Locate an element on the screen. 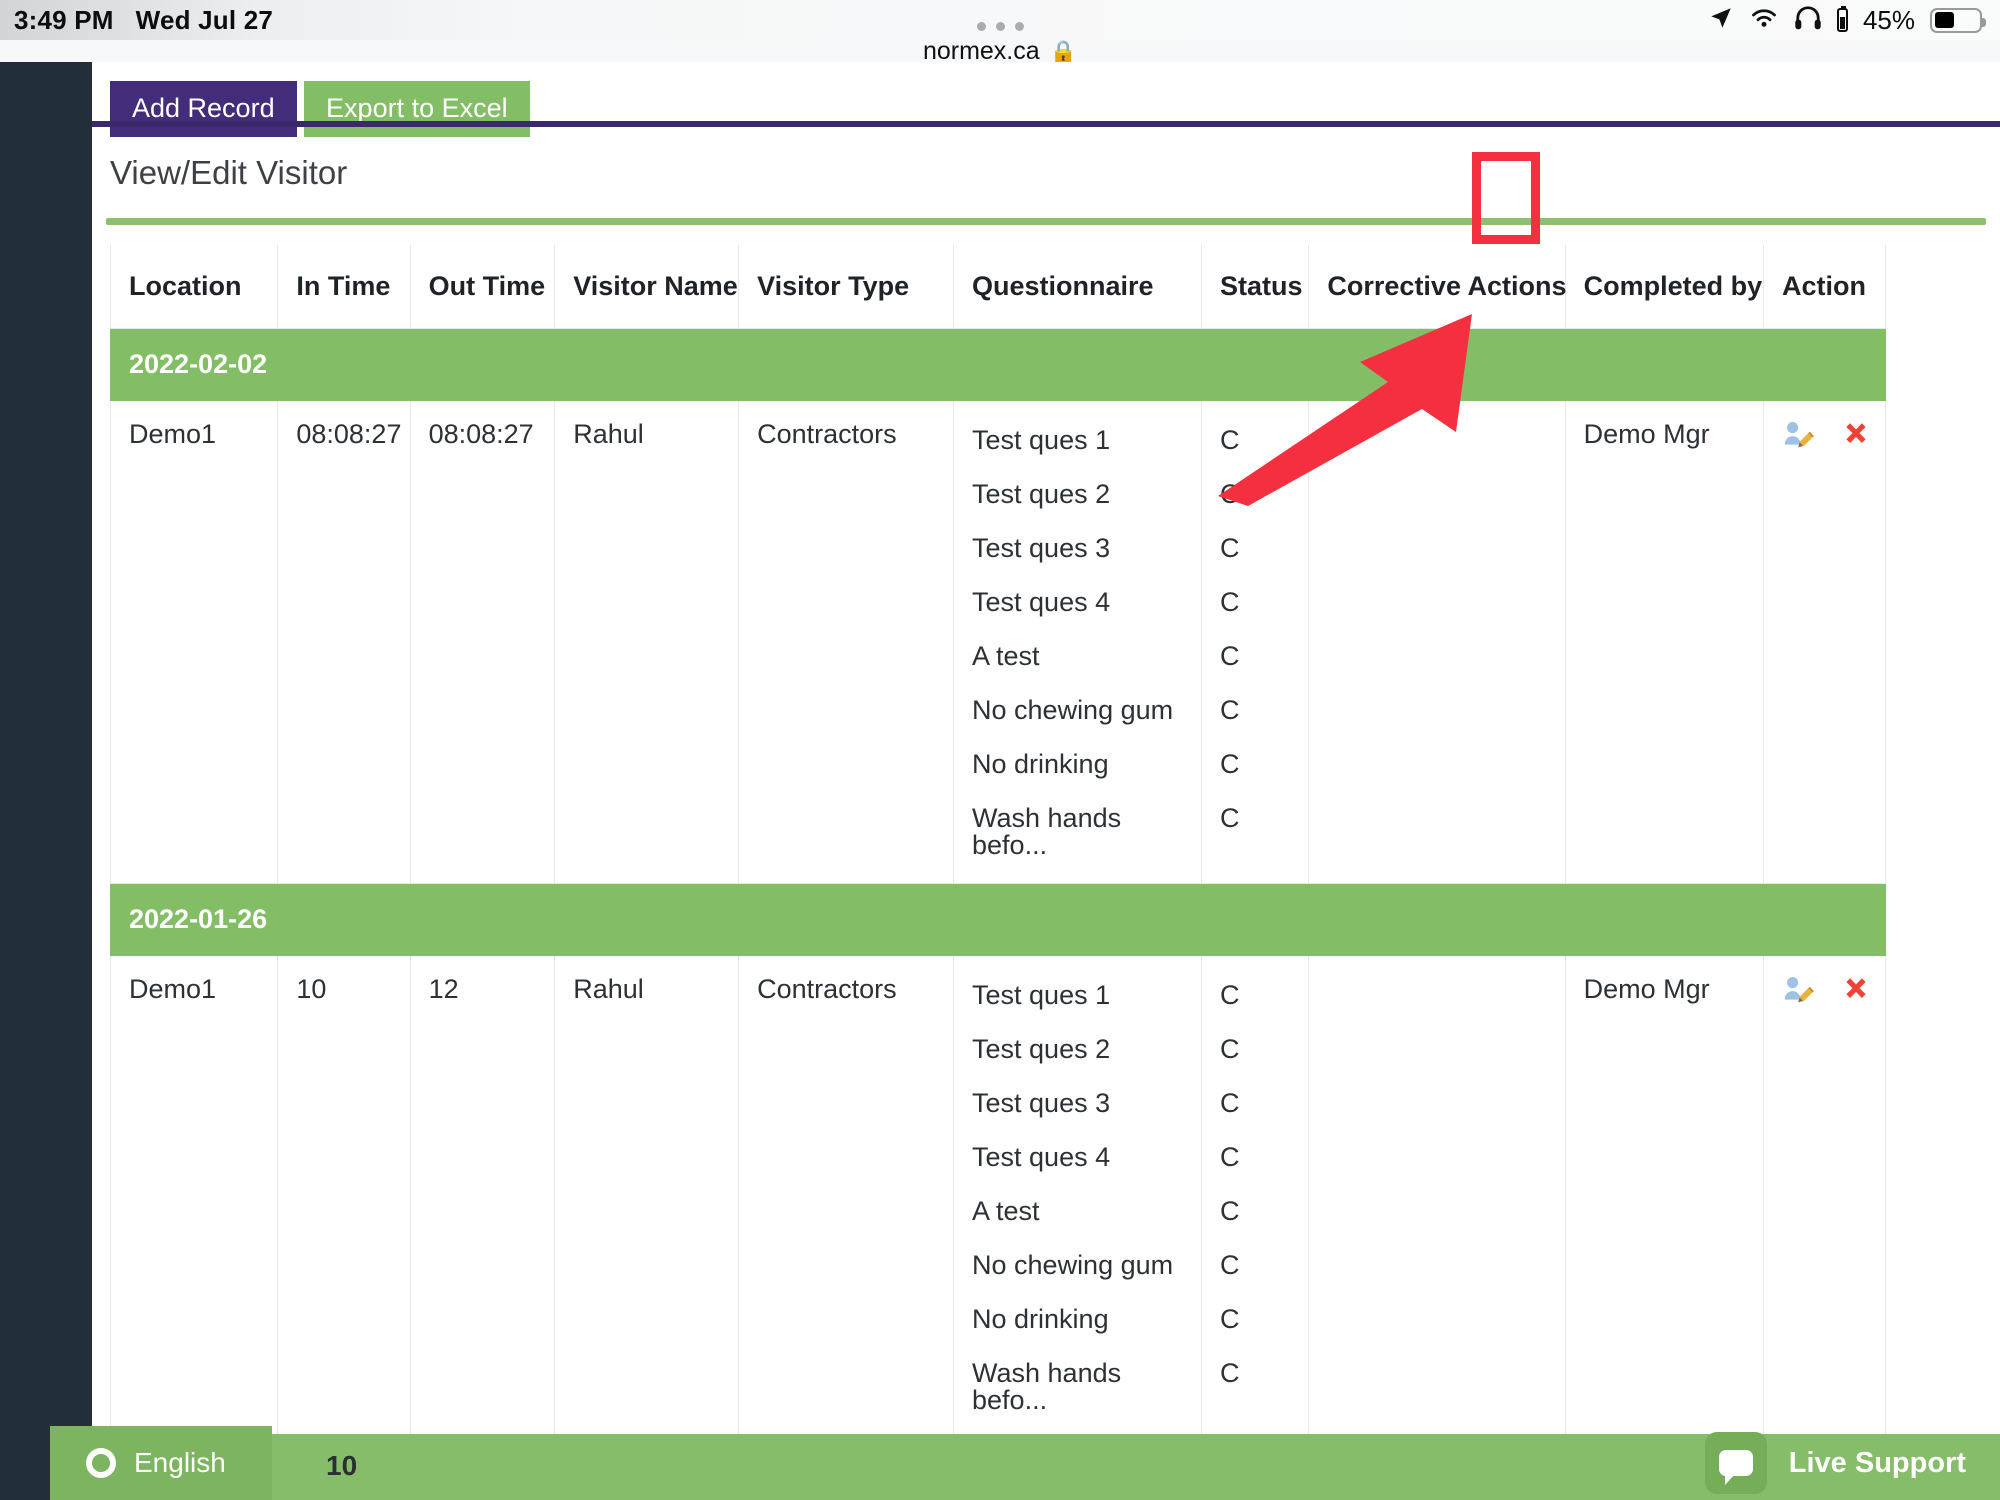  live-support-label: Live Support is located at coordinates (1877, 1462).